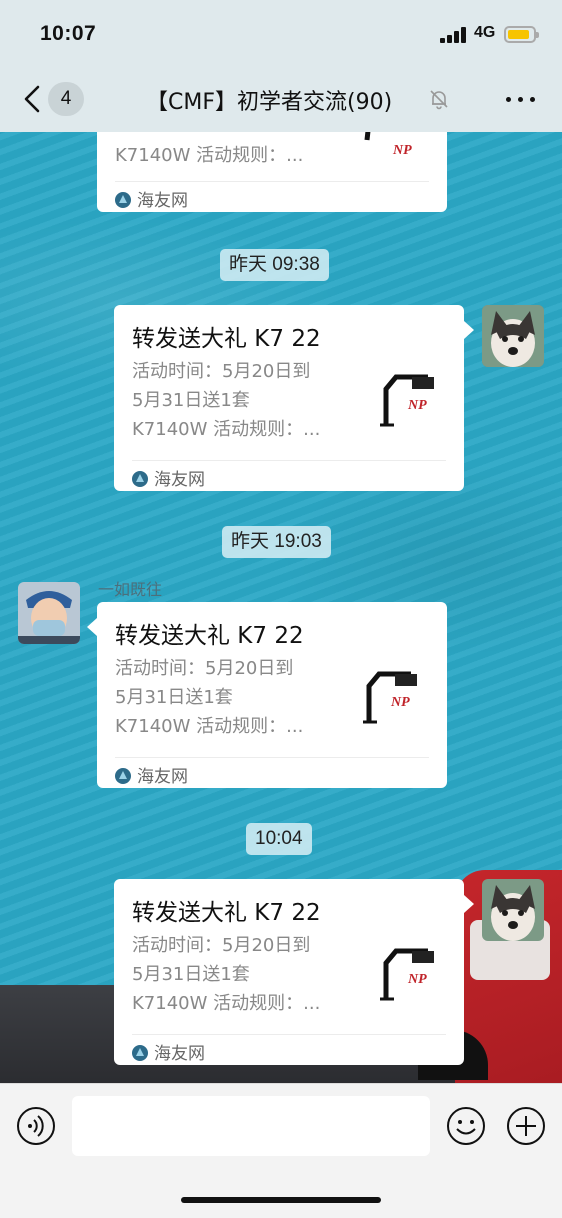 The height and width of the screenshot is (1218, 562). Describe the element at coordinates (454, 35) in the screenshot. I see `signal-icon` at that location.